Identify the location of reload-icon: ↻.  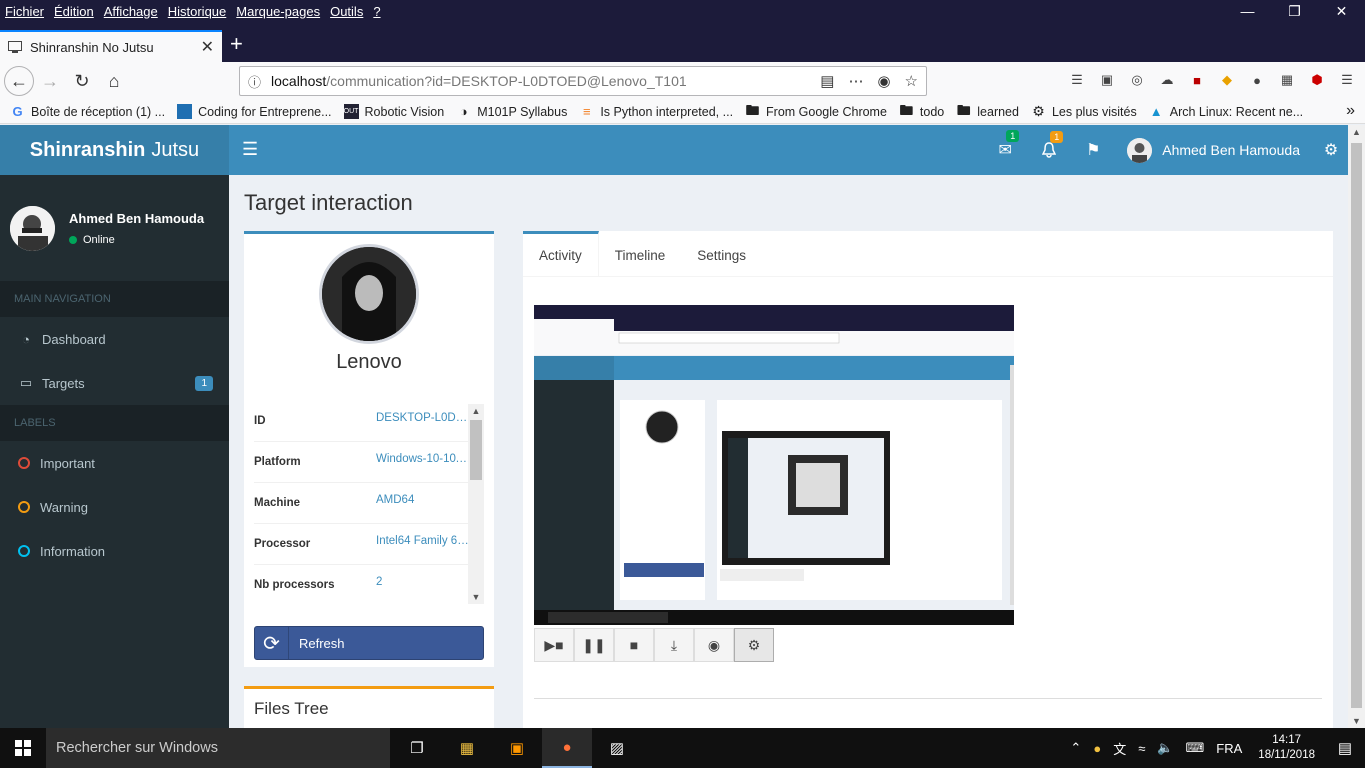
(82, 81).